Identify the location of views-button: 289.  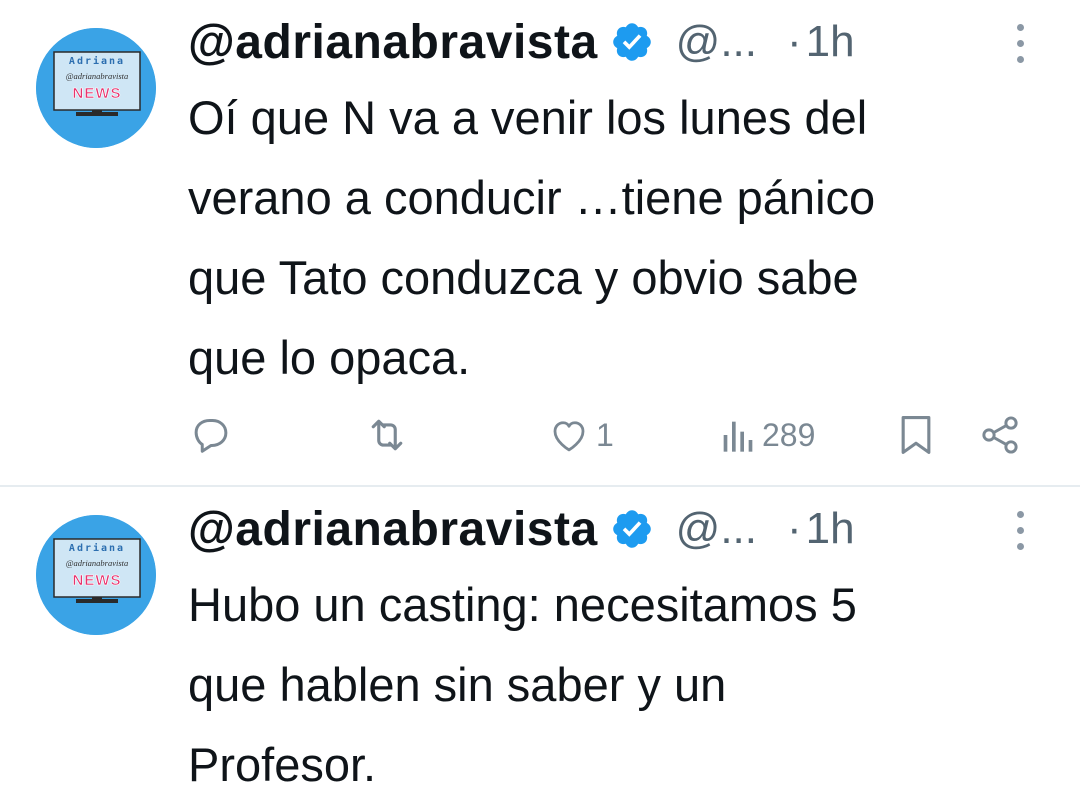
(766, 435).